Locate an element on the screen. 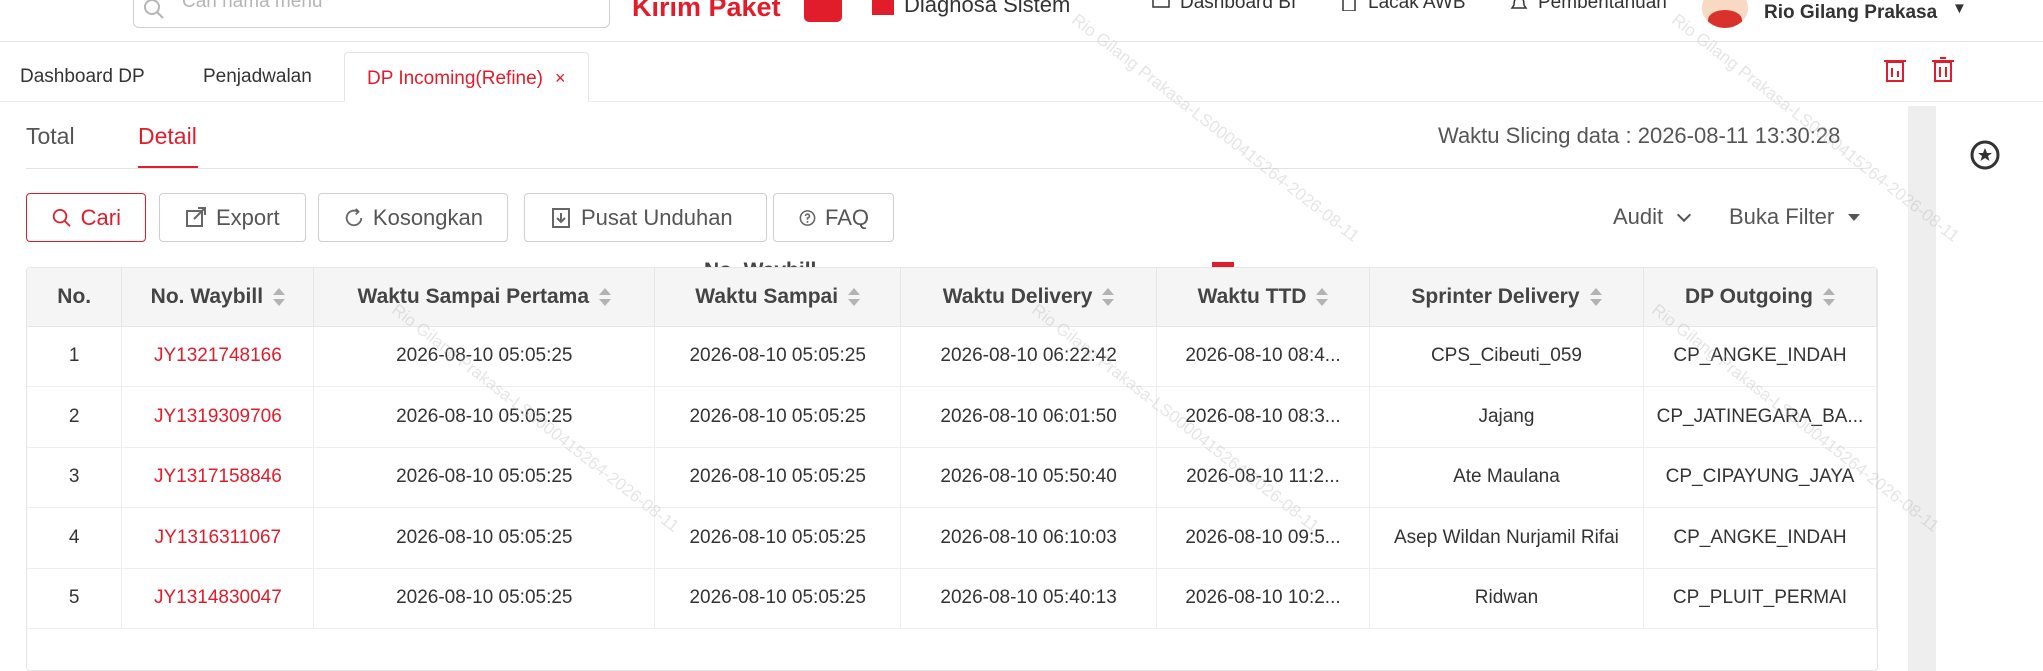 The image size is (2043, 671). tab-penjadwalan: Penjadwalan is located at coordinates (257, 77).